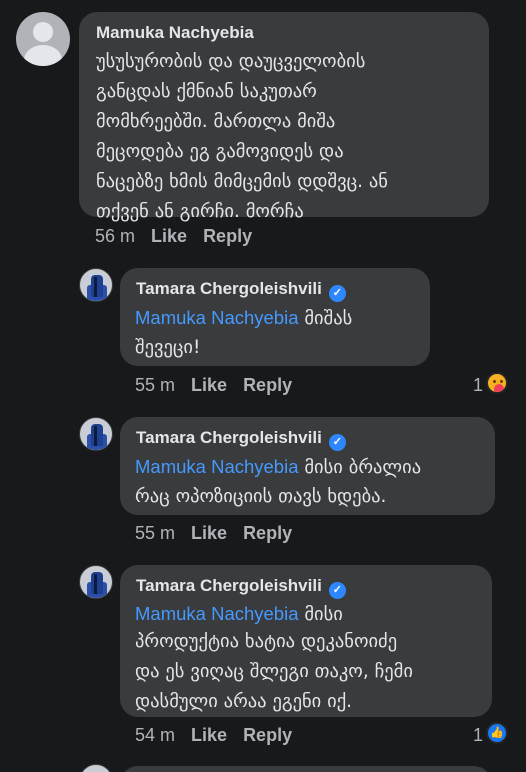 This screenshot has height=772, width=526. I want to click on comment-text-first-line: Mamuka Nachyebia მიშას, so click(244, 318).